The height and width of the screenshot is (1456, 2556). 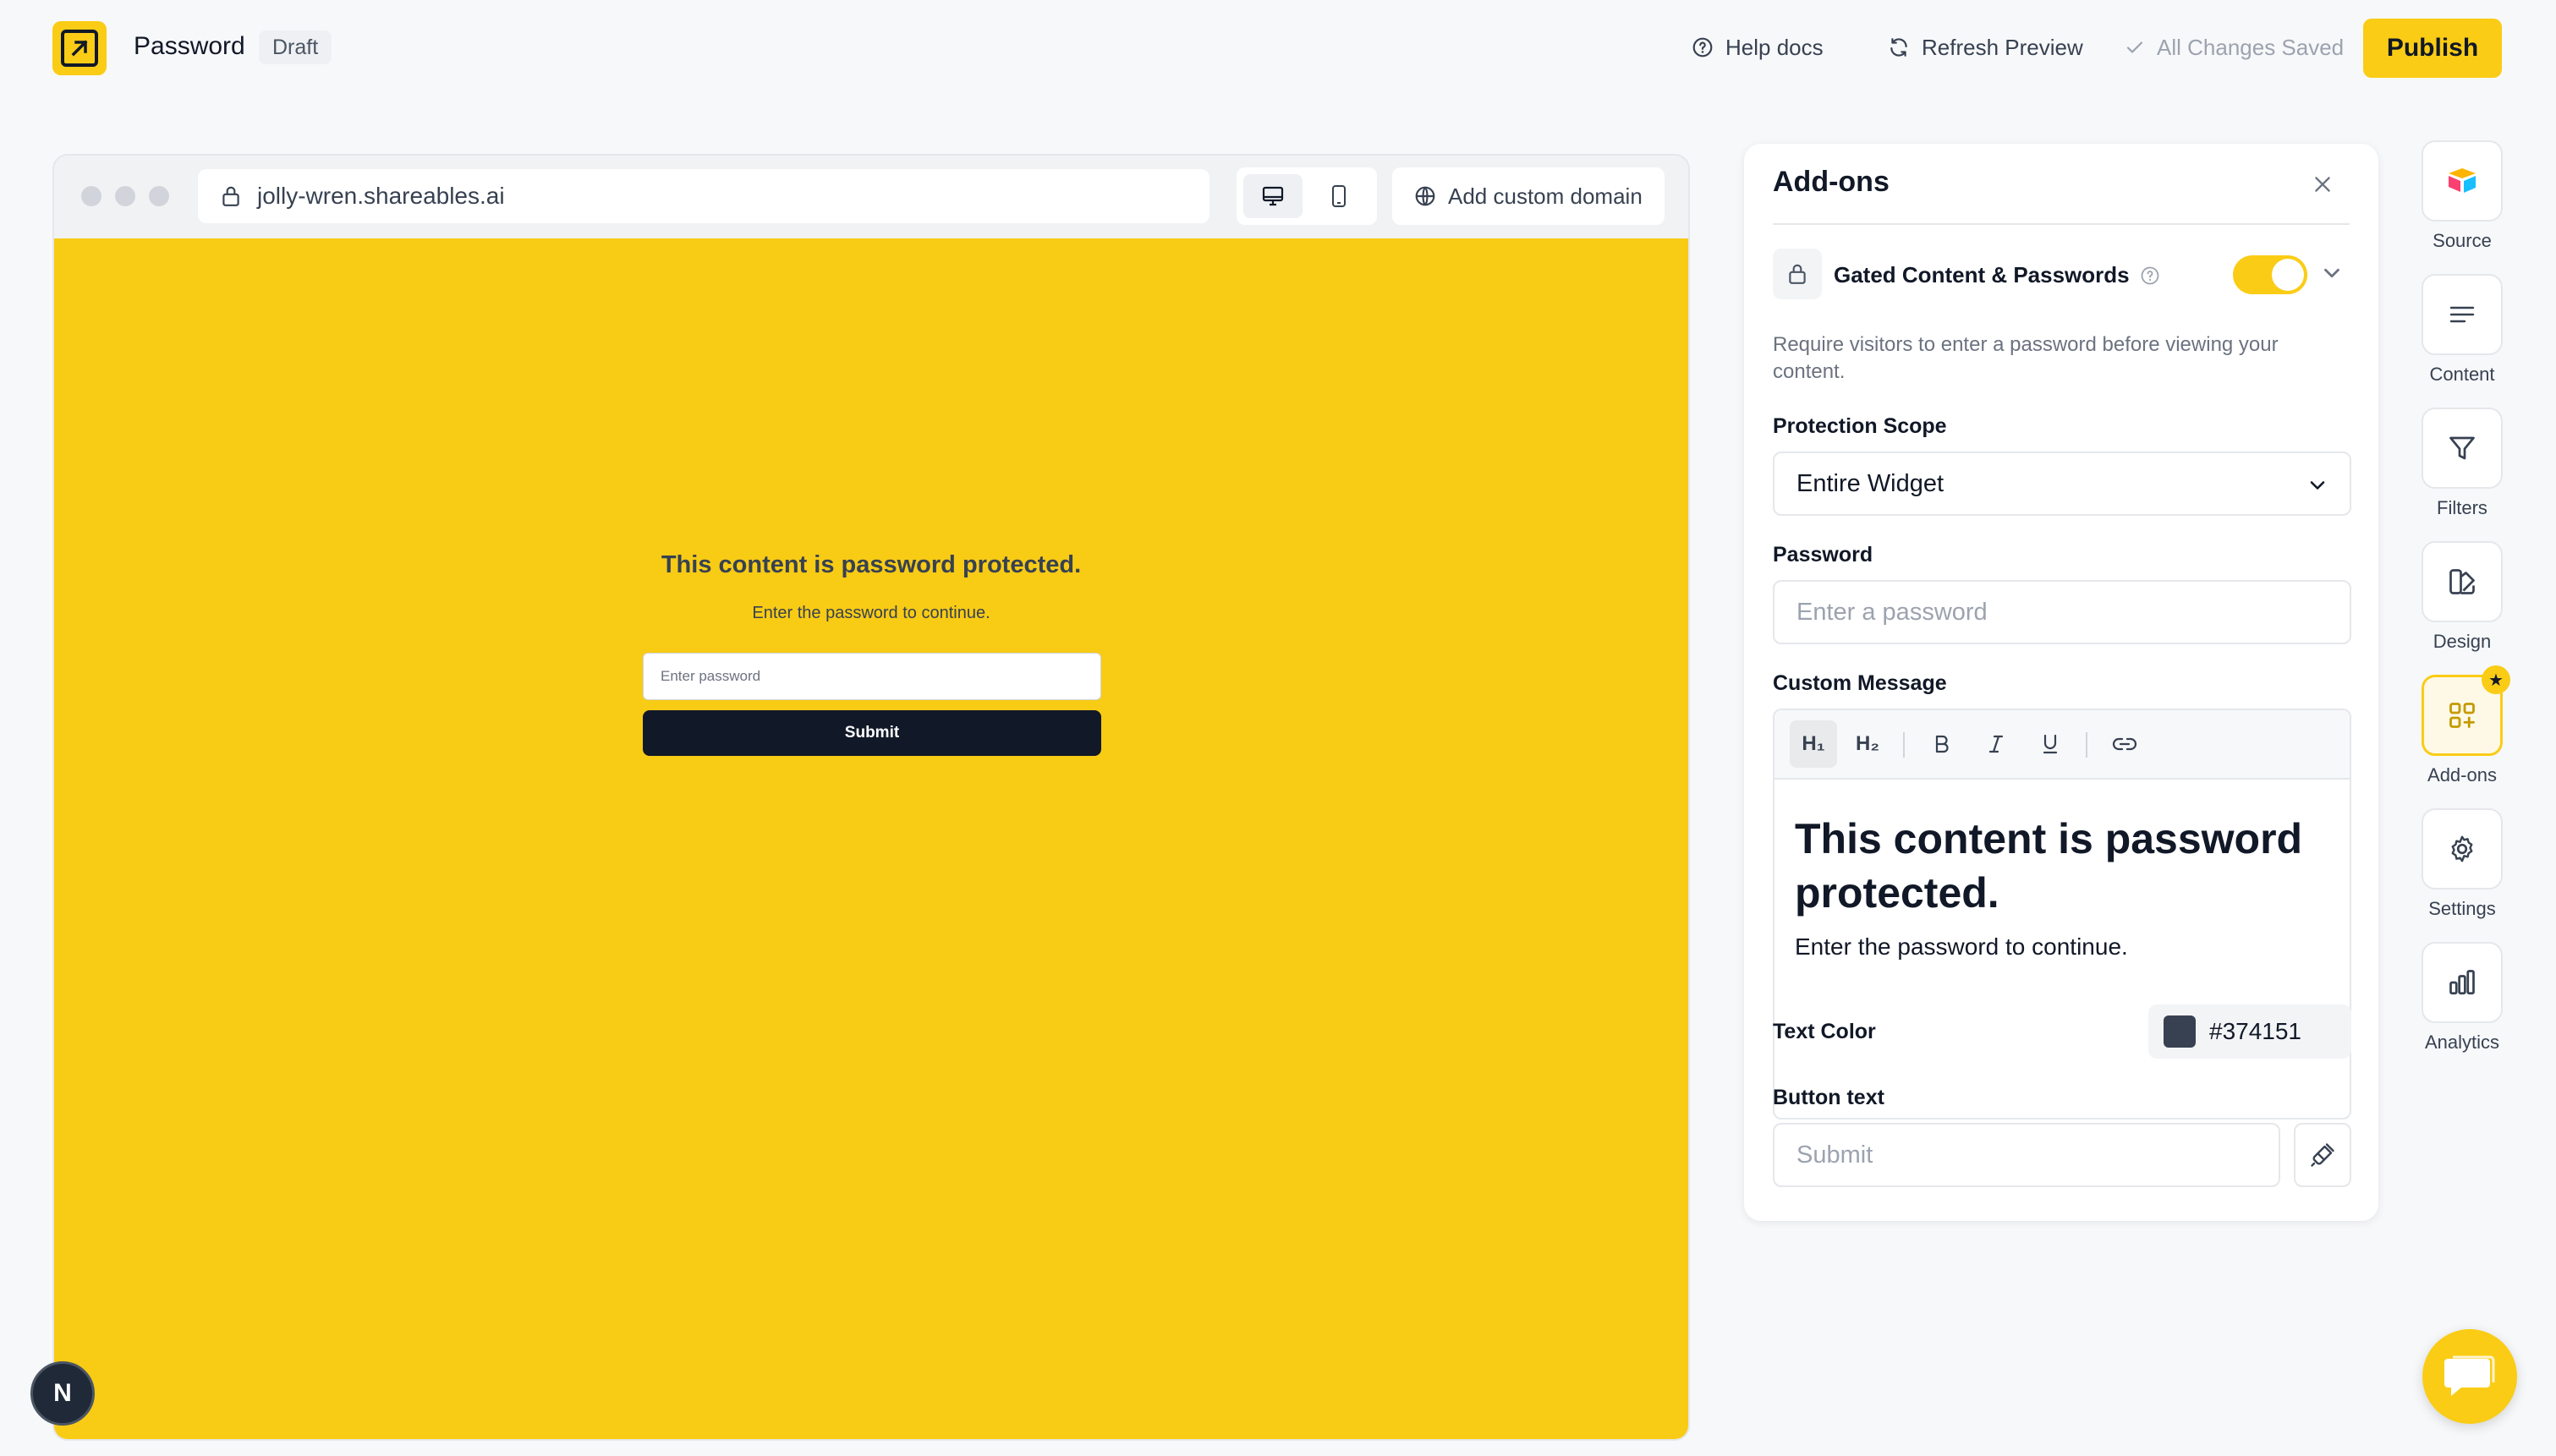 What do you see at coordinates (1870, 484) in the screenshot?
I see `protection-scope-value: Entire Widget` at bounding box center [1870, 484].